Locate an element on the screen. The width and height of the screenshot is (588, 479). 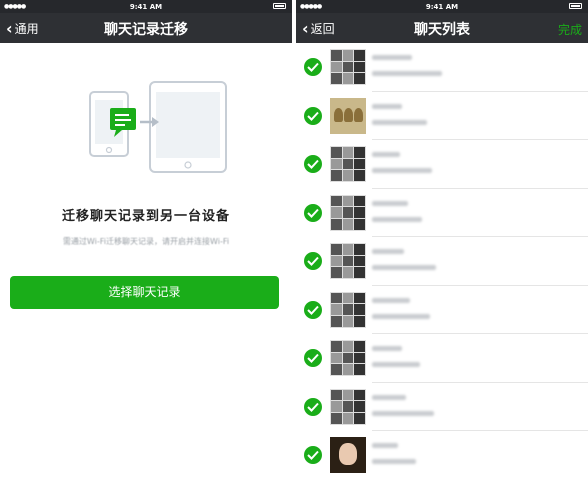
navbar: ‹ 返回 聊天列表 完成 is located at coordinates (442, 28).